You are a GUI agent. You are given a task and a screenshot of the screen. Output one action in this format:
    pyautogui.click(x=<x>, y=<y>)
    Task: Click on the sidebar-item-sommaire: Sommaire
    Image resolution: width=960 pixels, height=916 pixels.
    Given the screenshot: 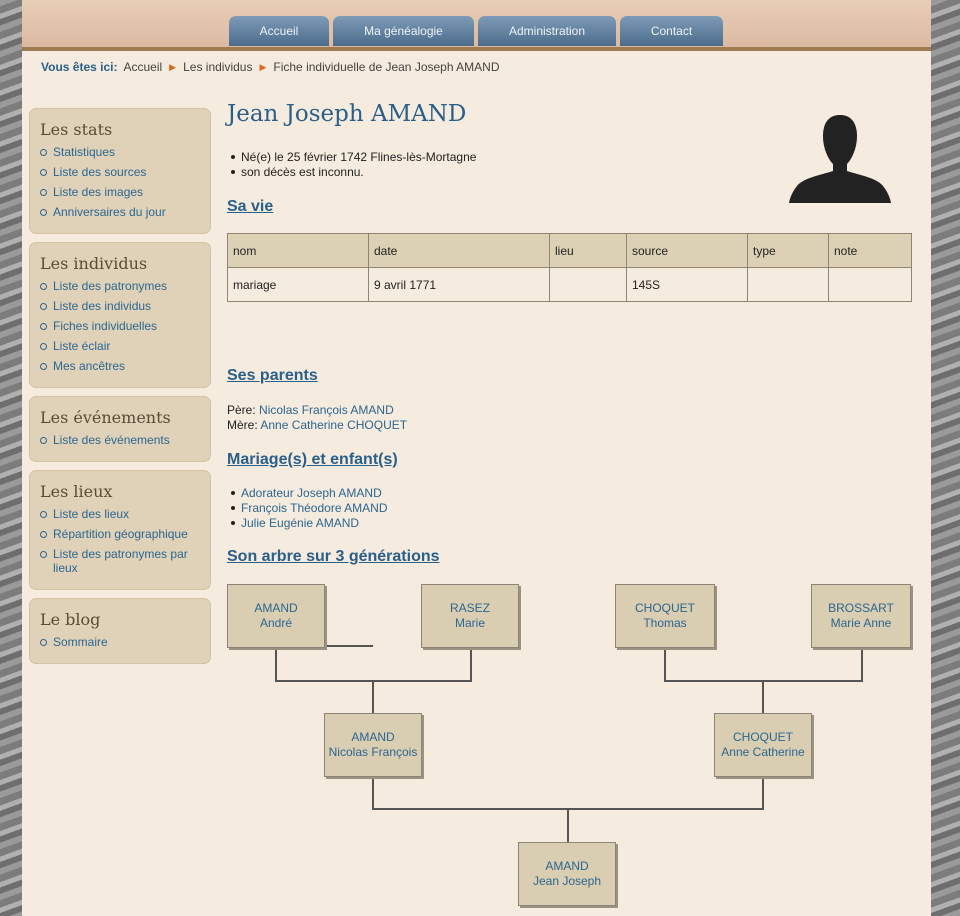 What is the action you would take?
    pyautogui.click(x=120, y=642)
    